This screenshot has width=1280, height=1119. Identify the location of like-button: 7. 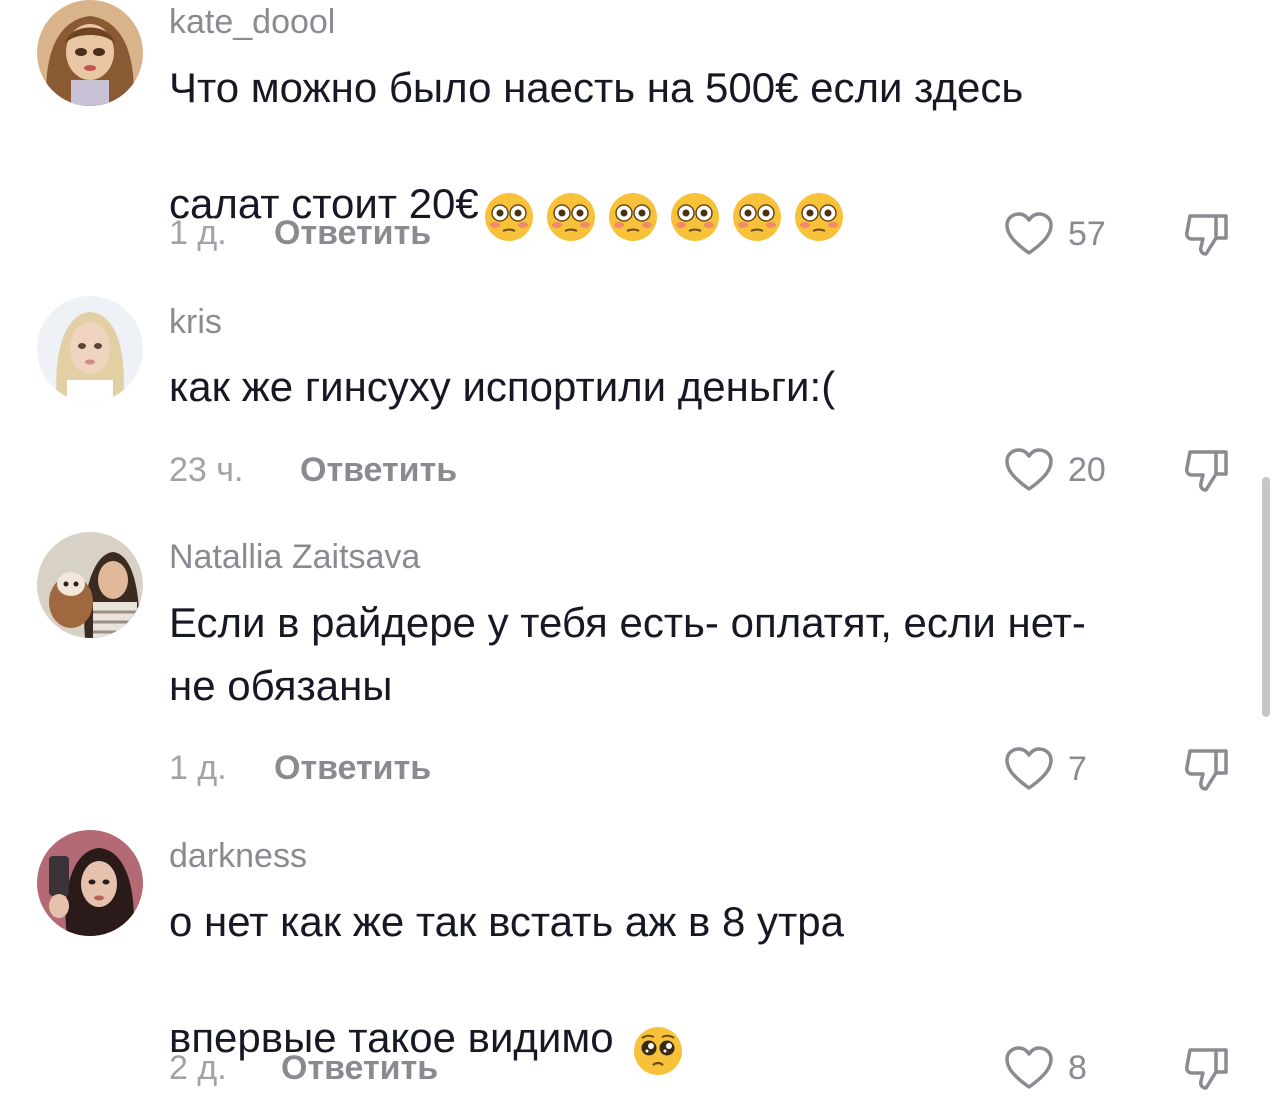
(1045, 769).